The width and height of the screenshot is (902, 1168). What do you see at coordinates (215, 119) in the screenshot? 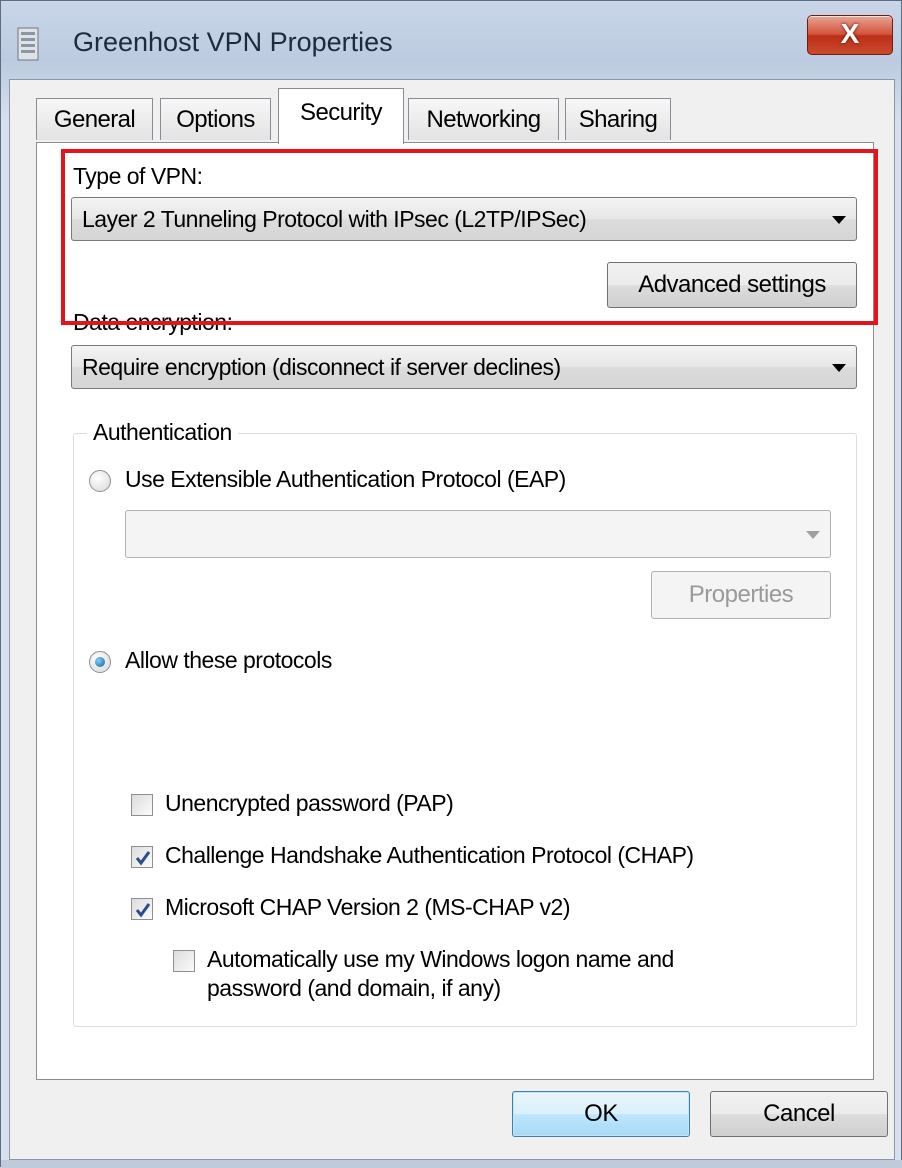
I see `tab-options: Options` at bounding box center [215, 119].